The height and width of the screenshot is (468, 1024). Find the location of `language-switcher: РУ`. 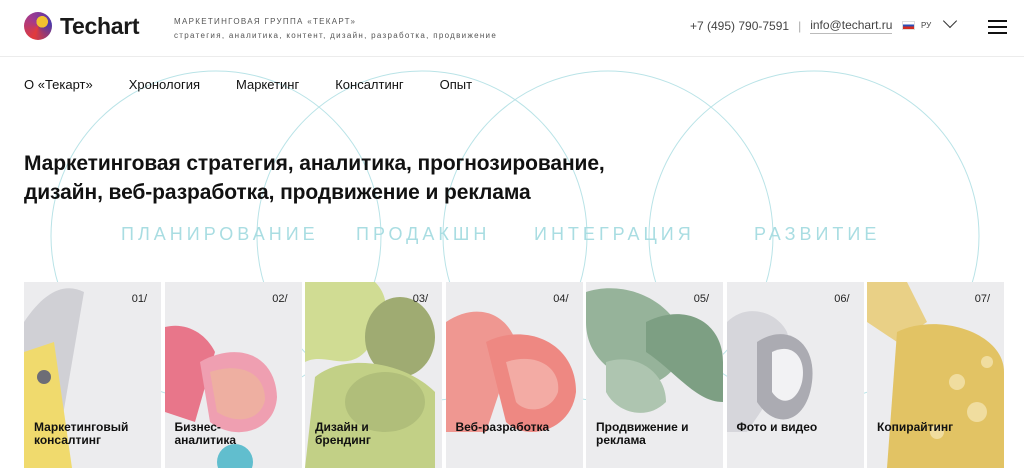

language-switcher: РУ is located at coordinates (929, 25).